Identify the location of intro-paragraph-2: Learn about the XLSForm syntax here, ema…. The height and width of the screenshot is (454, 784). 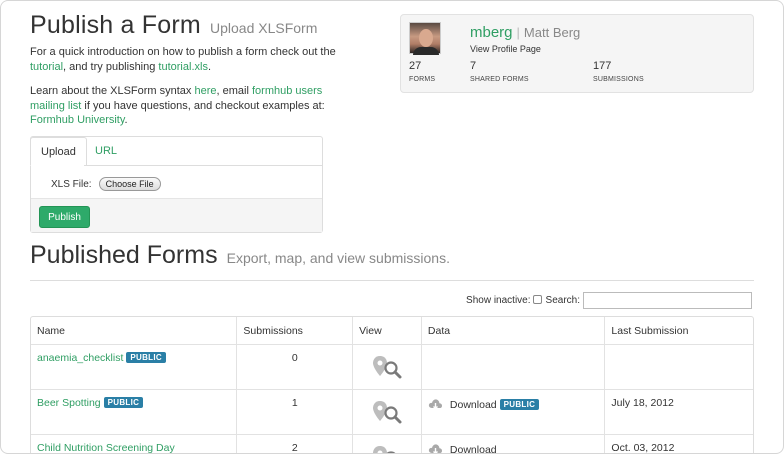
(185, 106).